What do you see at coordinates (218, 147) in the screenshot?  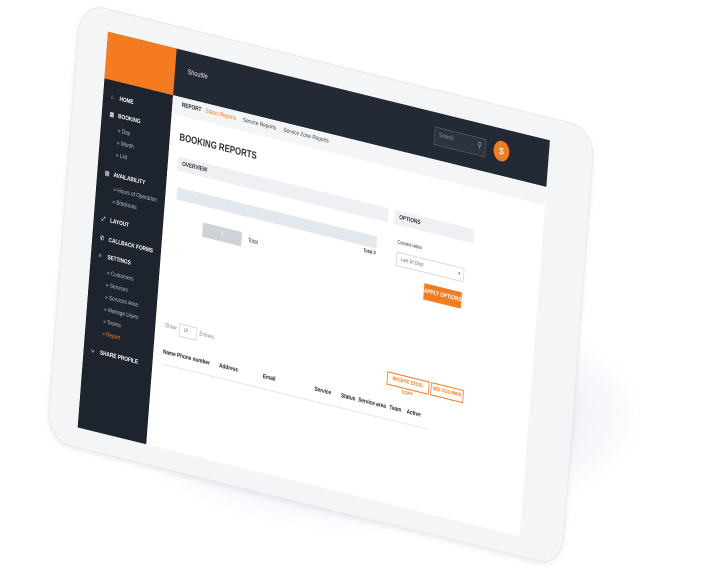 I see `page-title: BOOKING REPORTS` at bounding box center [218, 147].